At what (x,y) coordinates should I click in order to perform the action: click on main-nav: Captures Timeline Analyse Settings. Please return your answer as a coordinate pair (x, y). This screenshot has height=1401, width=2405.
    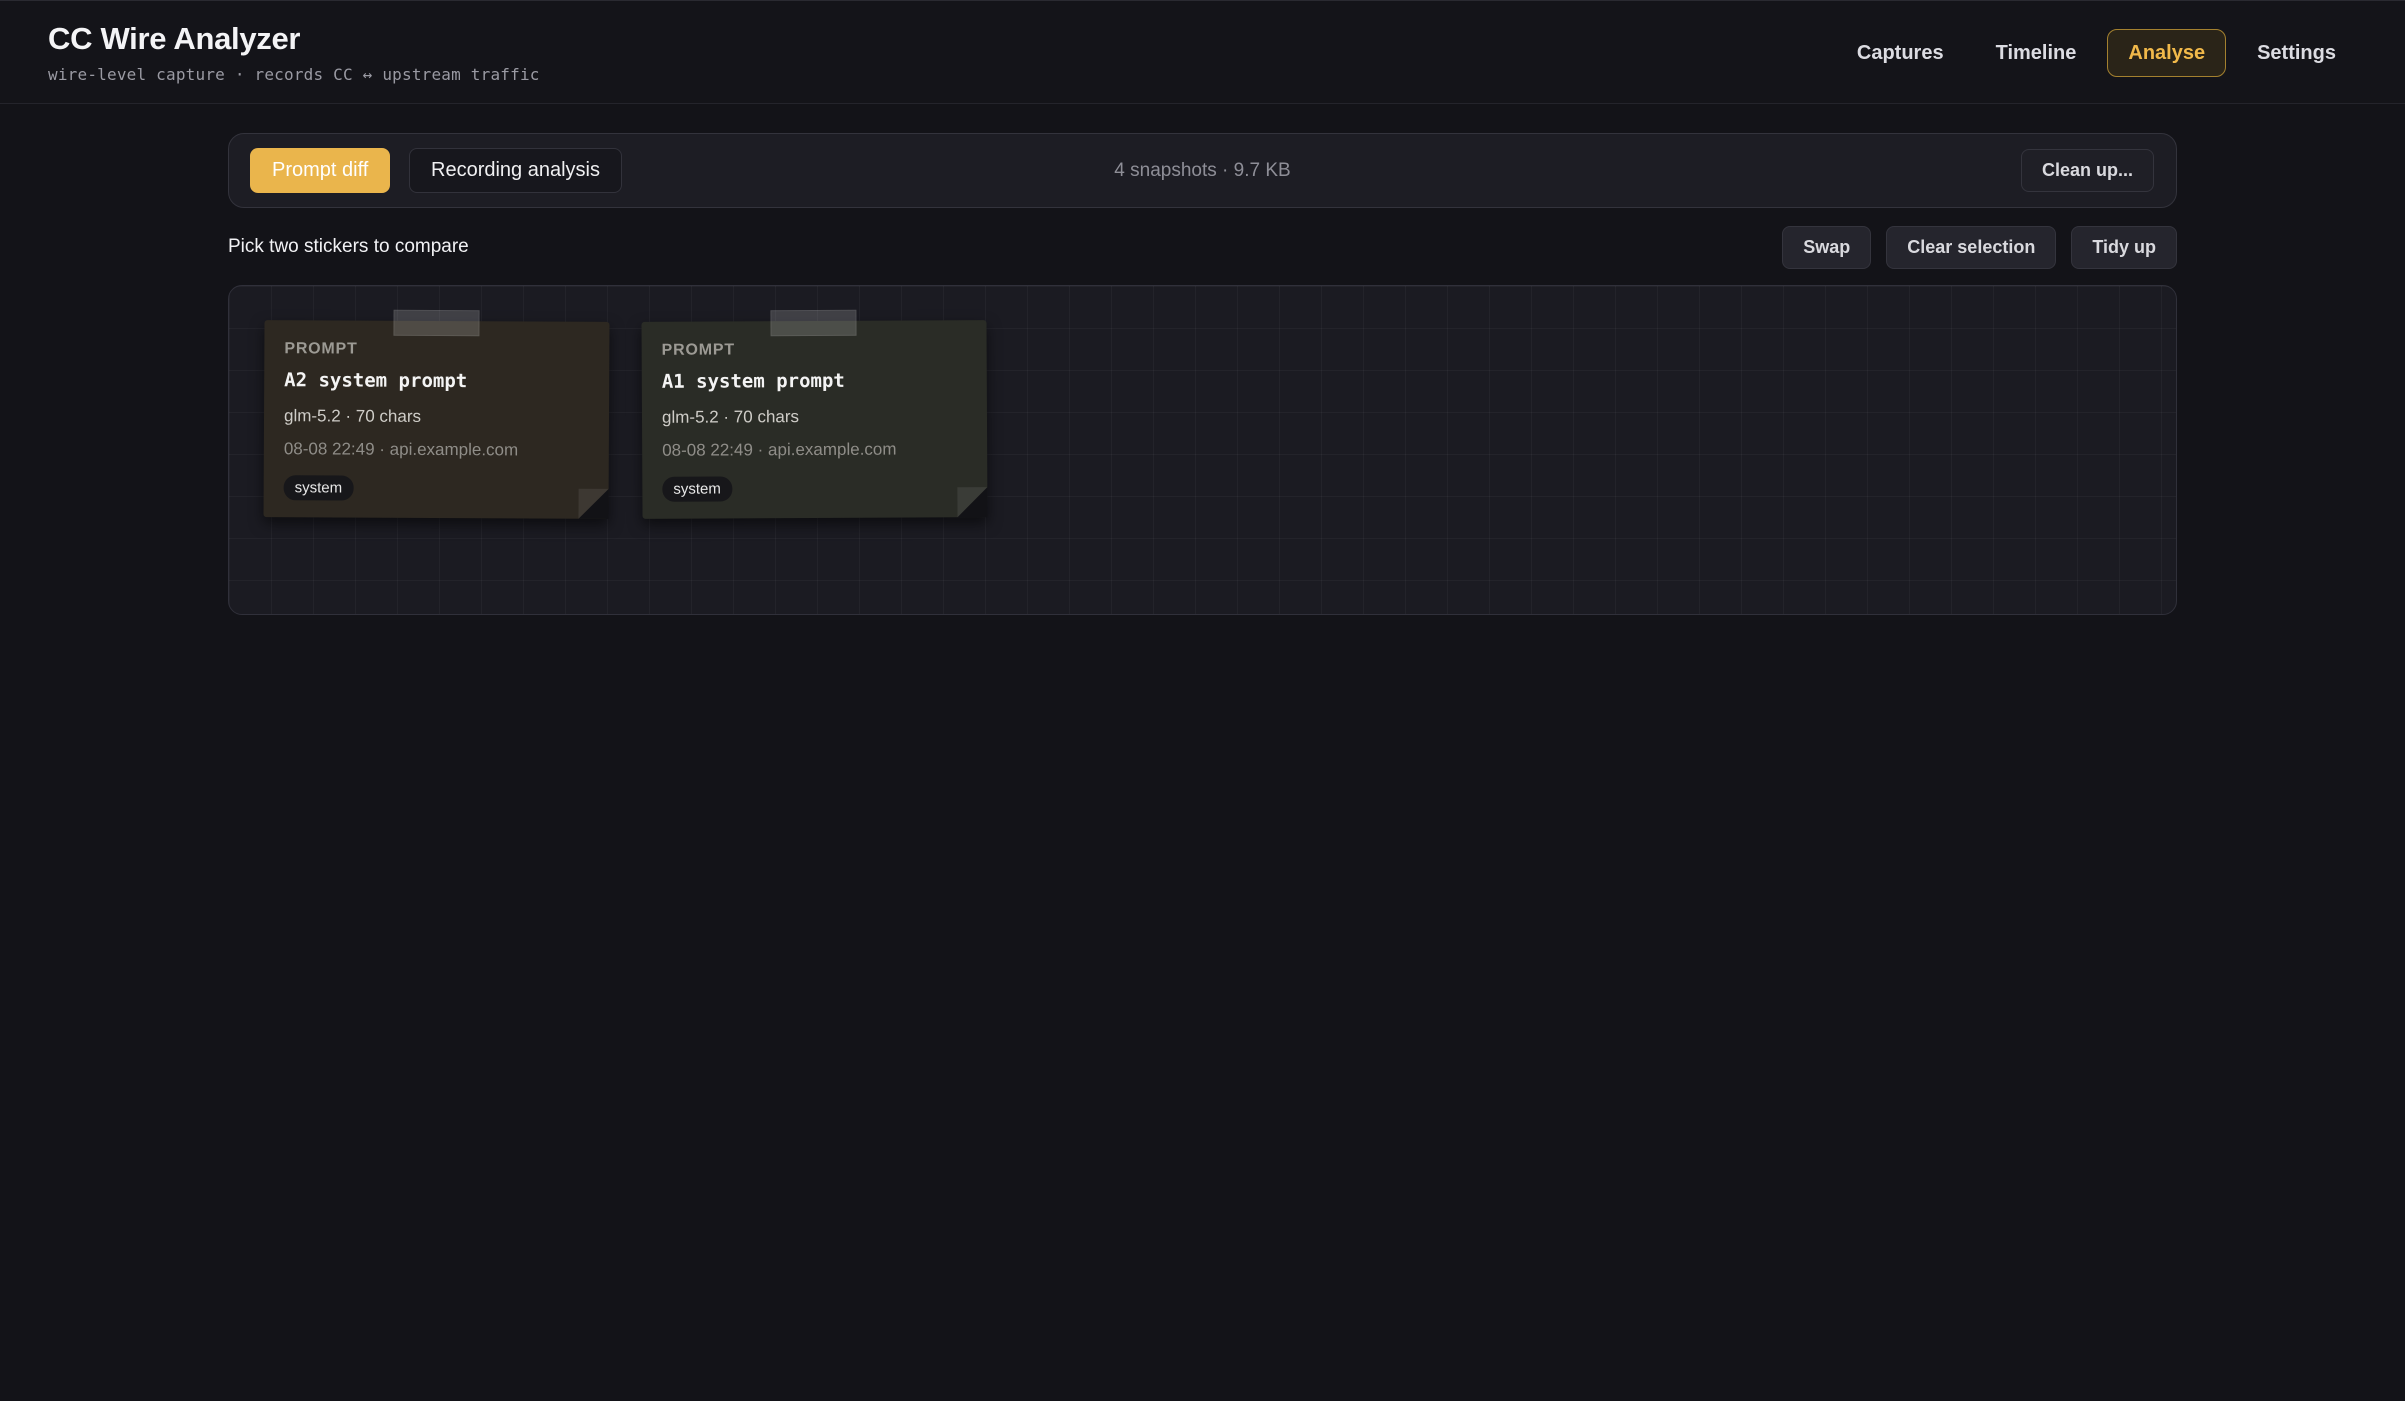
    Looking at the image, I should click on (2096, 53).